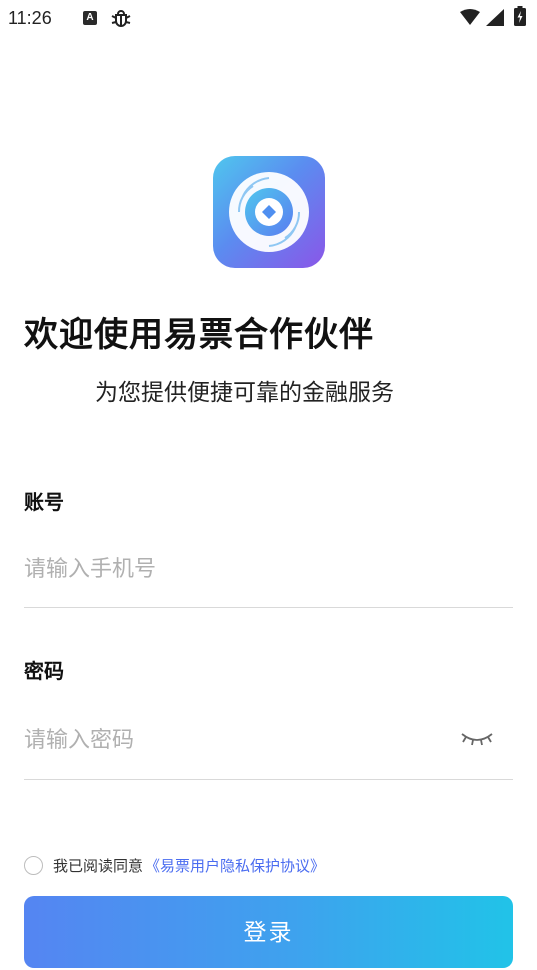 This screenshot has width=537, height=970. What do you see at coordinates (268, 779) in the screenshot?
I see `password-underline` at bounding box center [268, 779].